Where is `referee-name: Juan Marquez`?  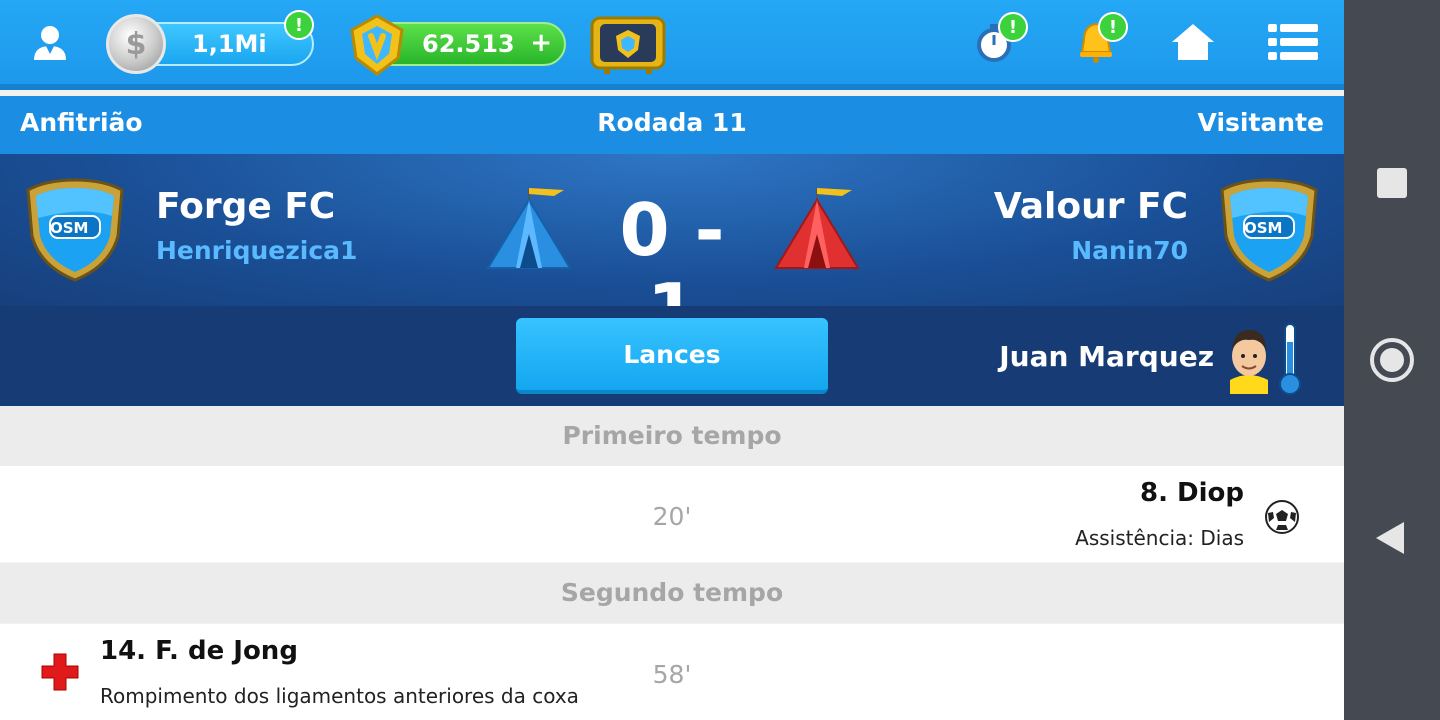
referee-name: Juan Marquez is located at coordinates (1106, 356).